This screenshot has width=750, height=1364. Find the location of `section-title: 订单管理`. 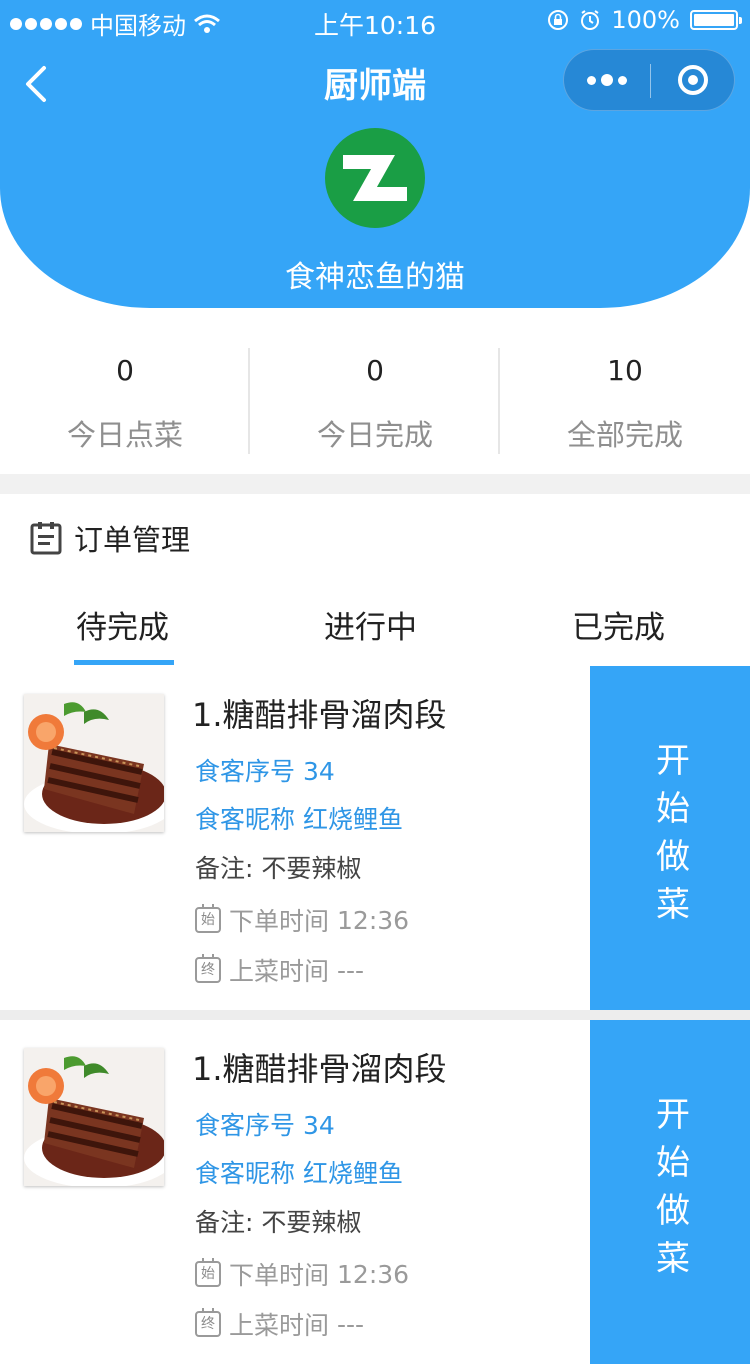

section-title: 订单管理 is located at coordinates (132, 540).